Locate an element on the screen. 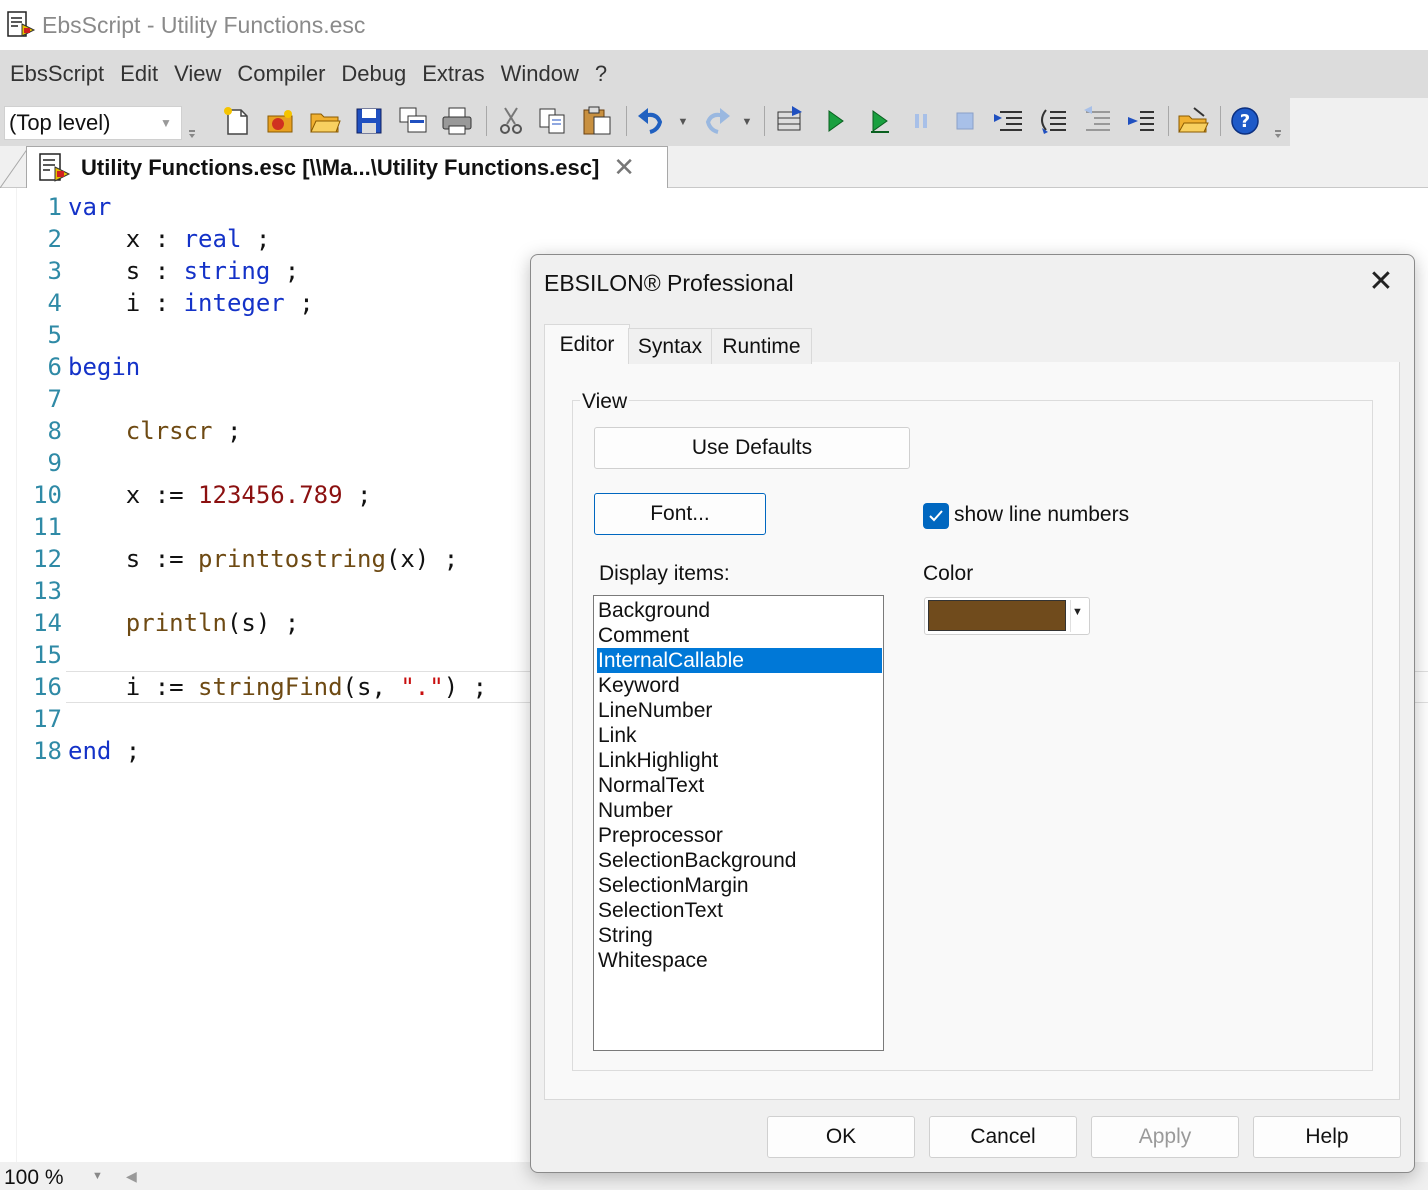 The width and height of the screenshot is (1428, 1190). paste-icon is located at coordinates (597, 121).